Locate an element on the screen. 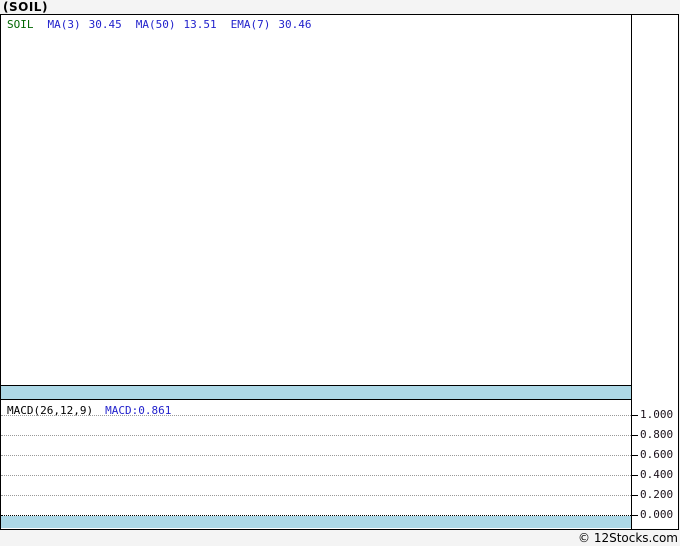  ema7-value: 30.46 is located at coordinates (295, 24).